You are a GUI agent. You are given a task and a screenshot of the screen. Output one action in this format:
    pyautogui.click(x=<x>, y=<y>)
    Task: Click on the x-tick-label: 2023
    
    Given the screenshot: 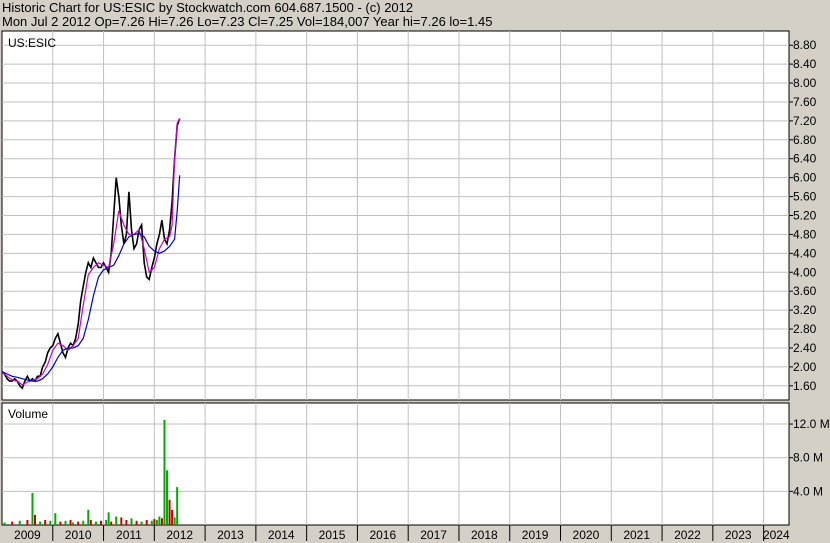 What is the action you would take?
    pyautogui.click(x=738, y=535)
    